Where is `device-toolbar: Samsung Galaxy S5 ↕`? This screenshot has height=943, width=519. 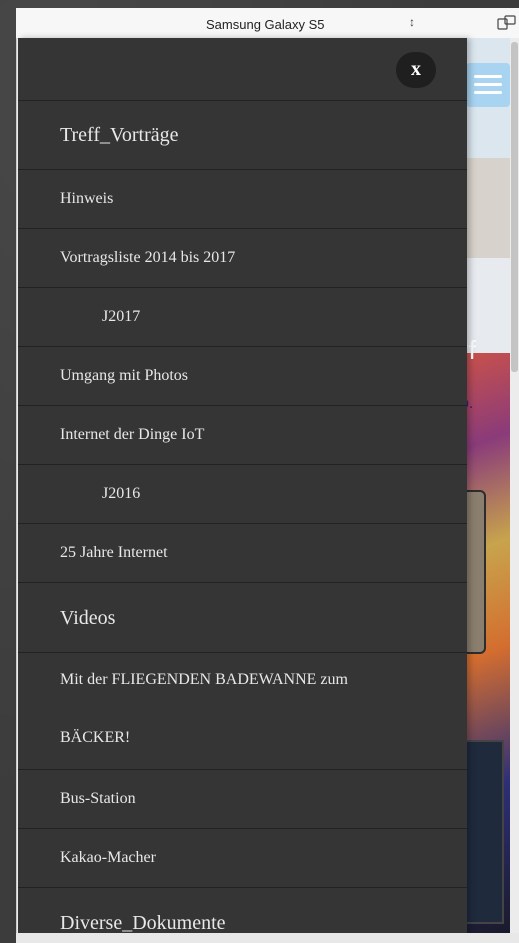
device-toolbar: Samsung Galaxy S5 ↕ is located at coordinates (267, 23).